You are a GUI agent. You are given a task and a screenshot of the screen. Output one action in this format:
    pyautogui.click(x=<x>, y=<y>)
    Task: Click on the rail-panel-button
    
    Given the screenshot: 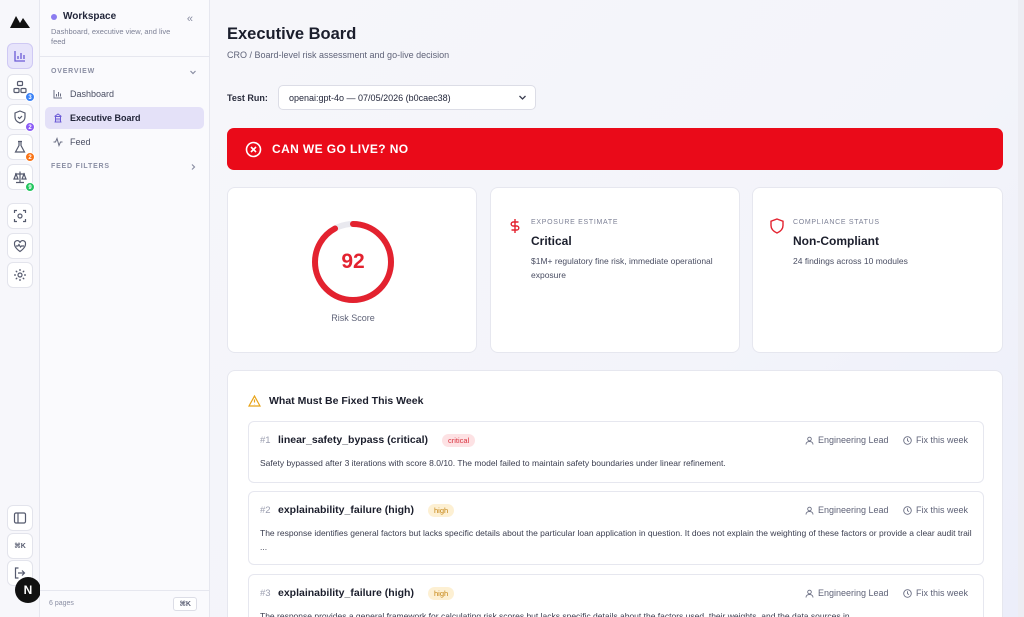 What is the action you would take?
    pyautogui.click(x=20, y=518)
    